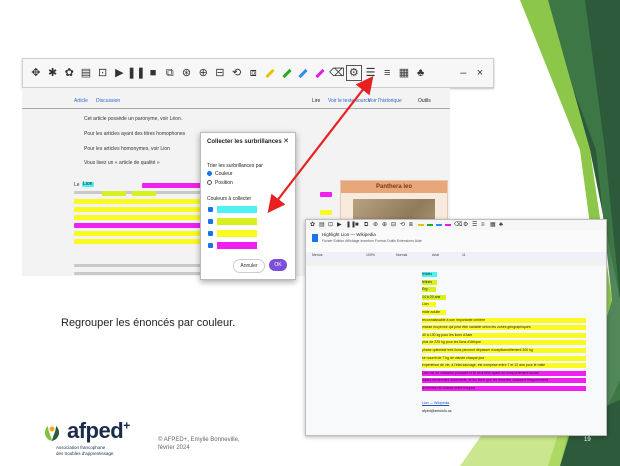 The width and height of the screenshot is (620, 466). Describe the element at coordinates (370, 255) in the screenshot. I see `zoom-select: 100%` at that location.